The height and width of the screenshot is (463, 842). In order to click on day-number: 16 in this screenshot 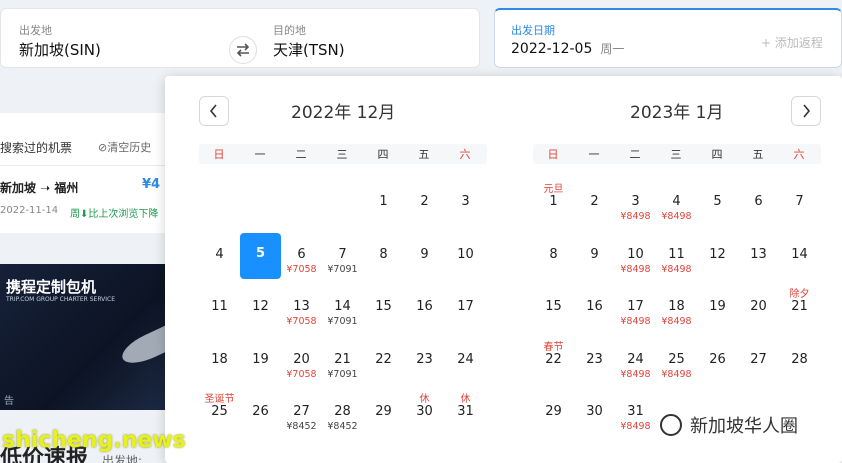, I will do `click(594, 306)`.